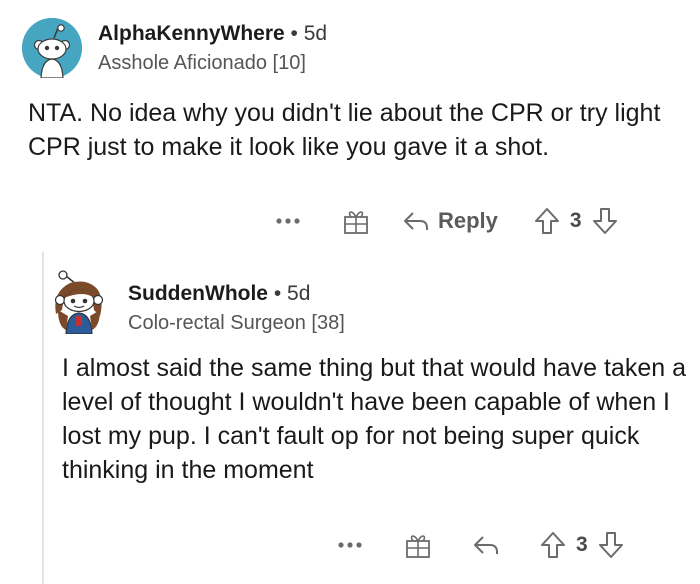 The image size is (700, 584). I want to click on user-flair: Asshole Aficionado [10], so click(202, 63).